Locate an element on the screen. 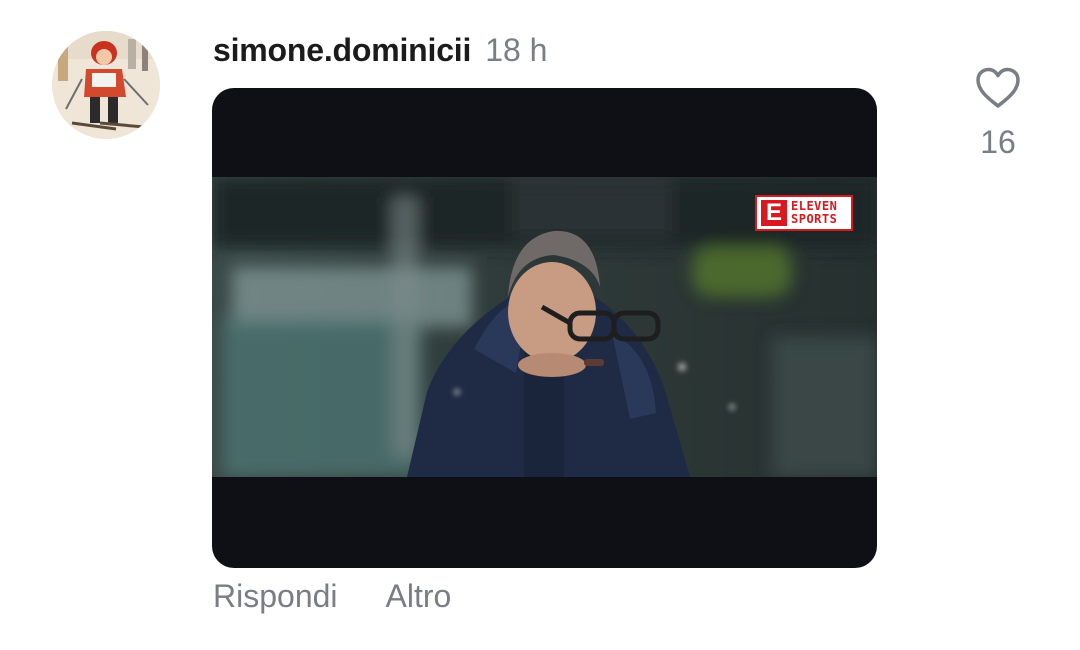 The height and width of the screenshot is (650, 1080). badge-mark: E is located at coordinates (774, 213).